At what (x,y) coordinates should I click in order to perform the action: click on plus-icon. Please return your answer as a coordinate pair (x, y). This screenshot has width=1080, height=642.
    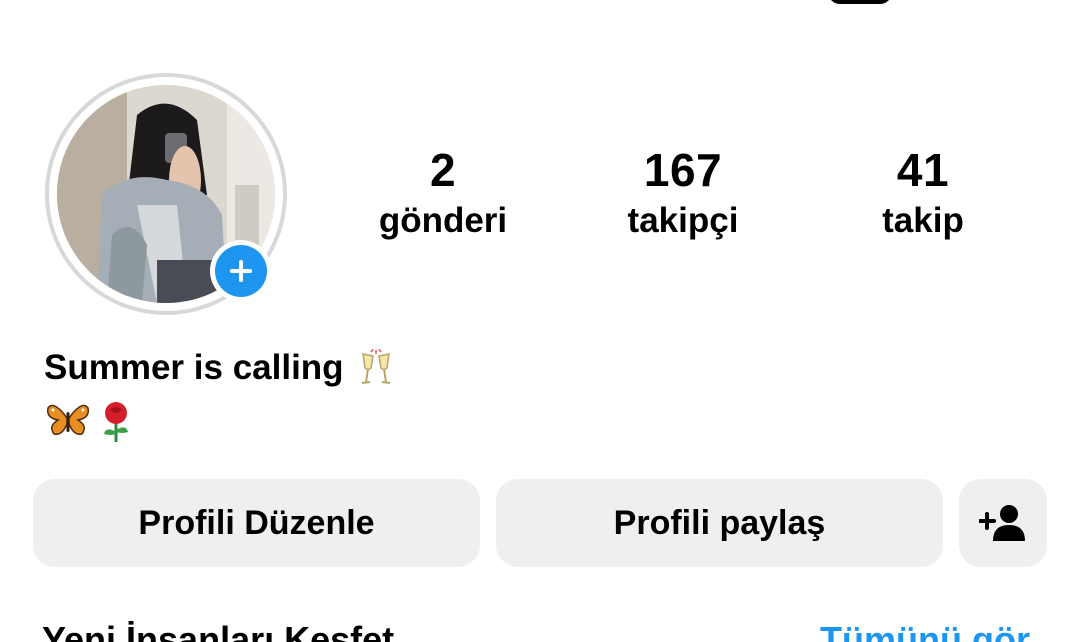
    Looking at the image, I should click on (241, 271).